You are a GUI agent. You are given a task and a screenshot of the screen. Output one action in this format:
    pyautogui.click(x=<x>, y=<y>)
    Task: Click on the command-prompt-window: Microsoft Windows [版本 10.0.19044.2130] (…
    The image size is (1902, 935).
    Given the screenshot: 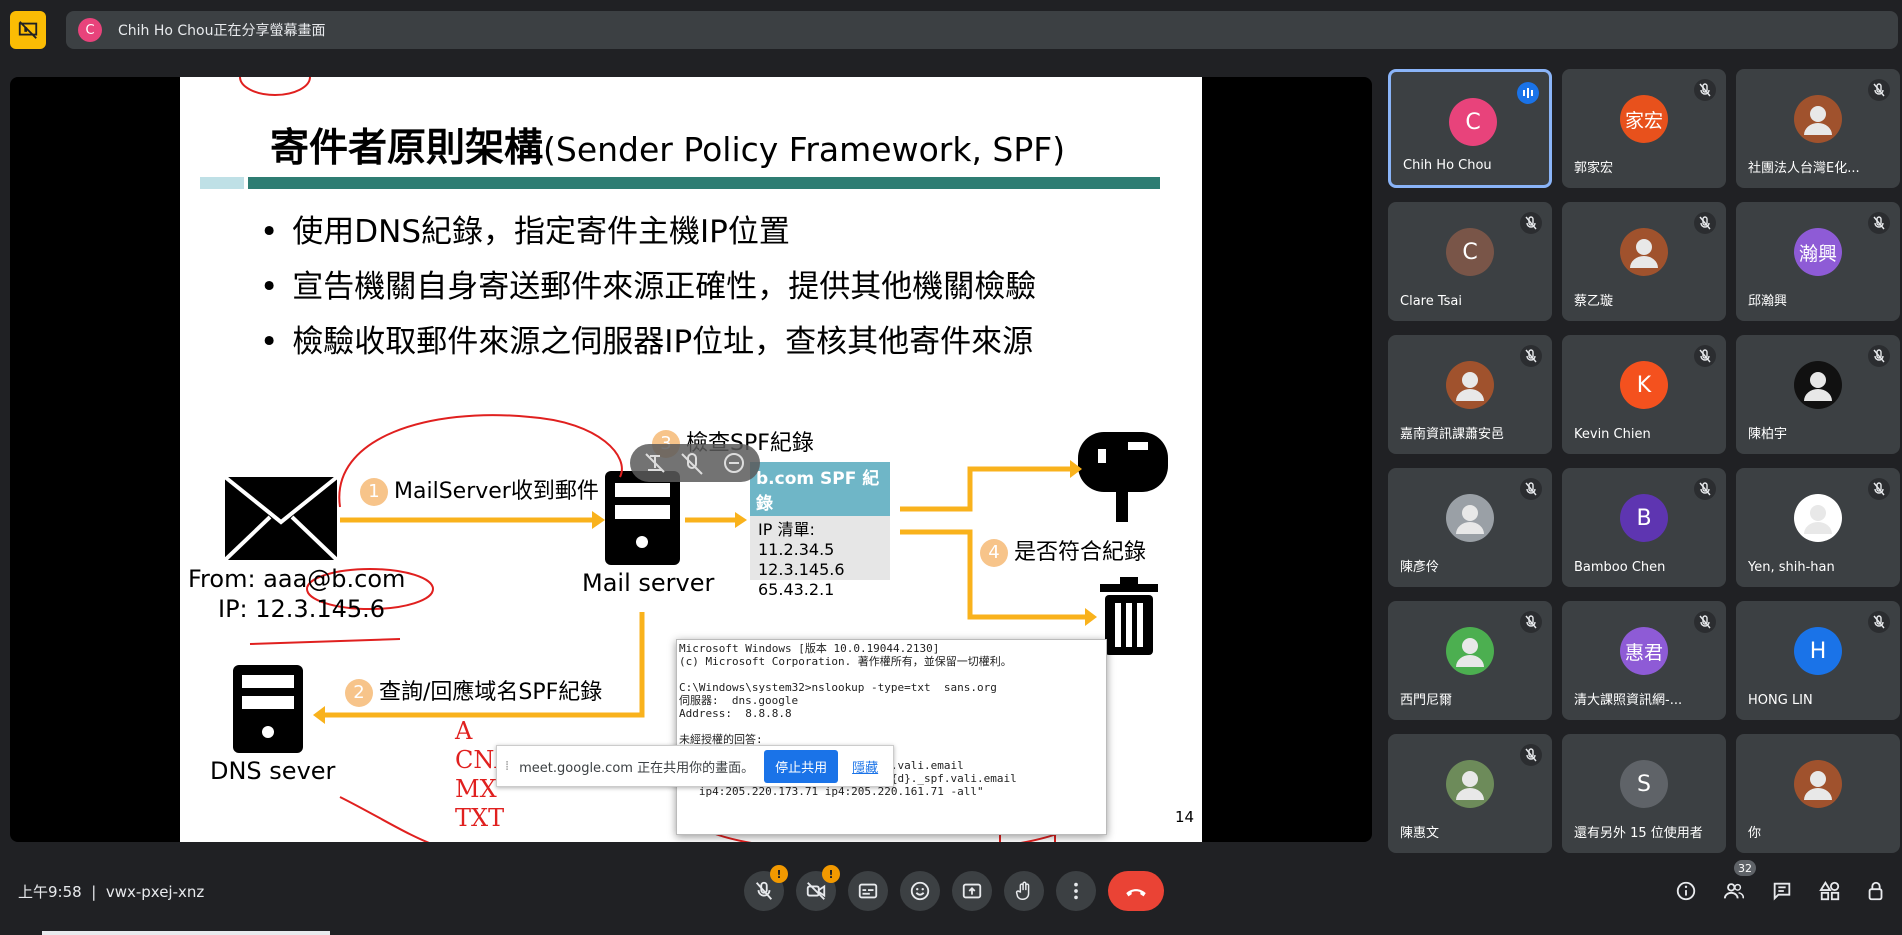 What is the action you would take?
    pyautogui.click(x=891, y=737)
    